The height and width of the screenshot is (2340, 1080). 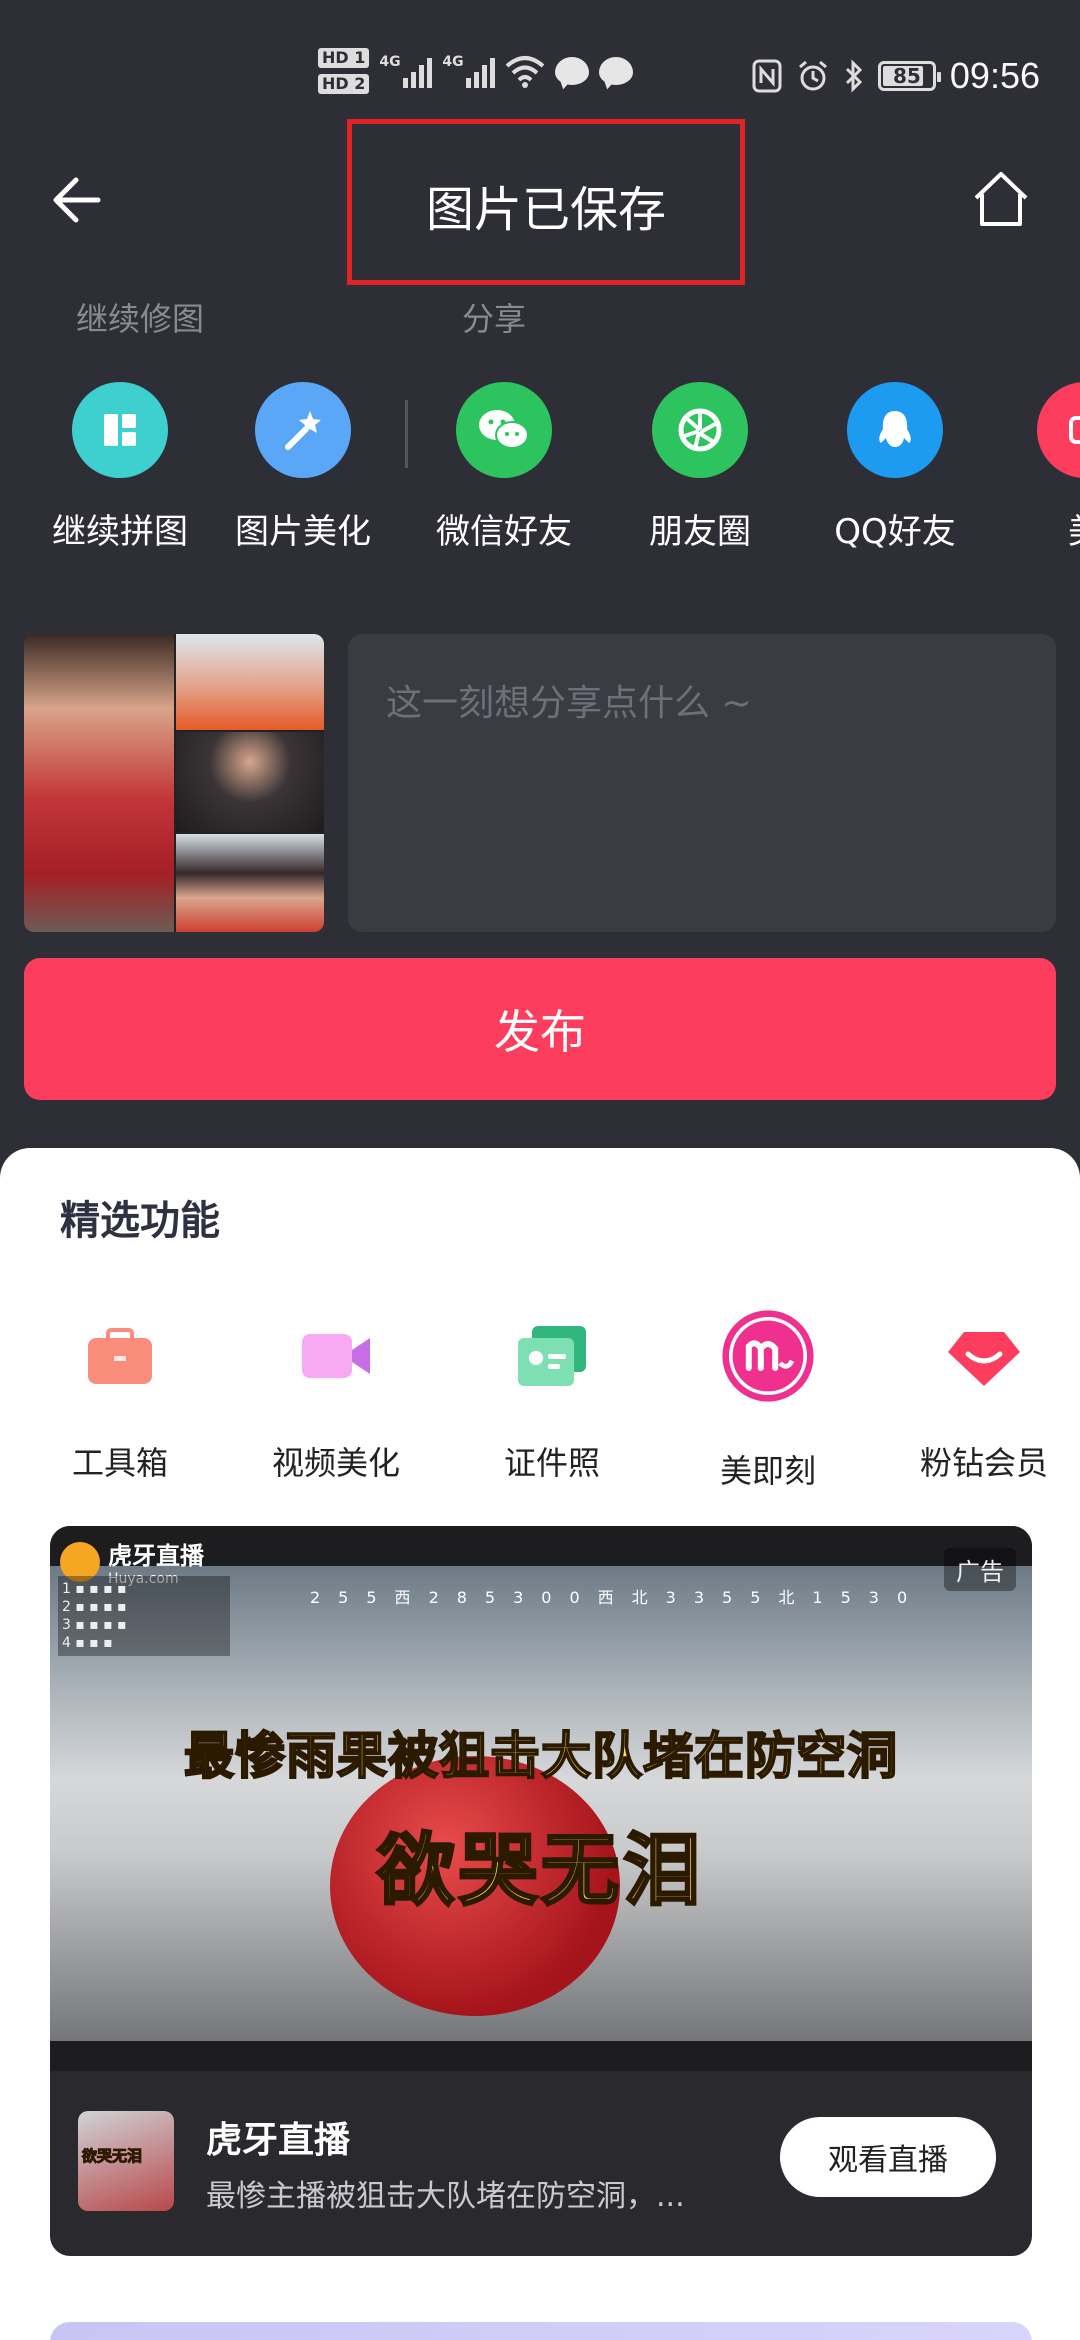 I want to click on ad-caption-line2: 欲哭无泪, so click(x=540, y=1871).